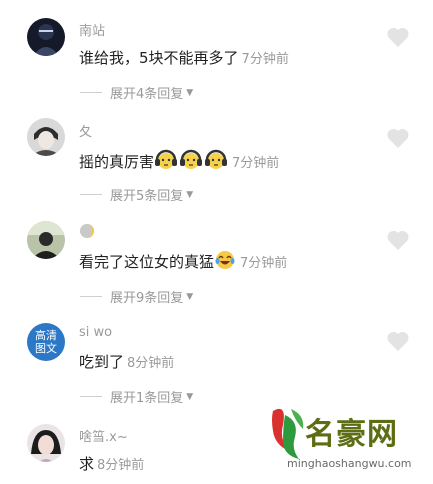 The width and height of the screenshot is (433, 484). I want to click on expand-replies-button: 展开4条回复 ▼, so click(136, 92).